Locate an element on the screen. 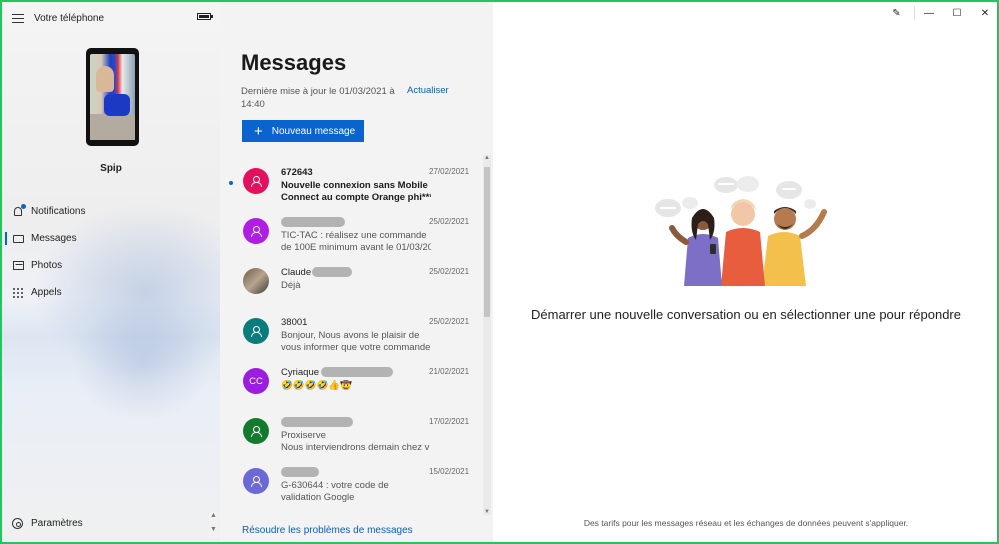  avatar-initials: CC is located at coordinates (256, 381).